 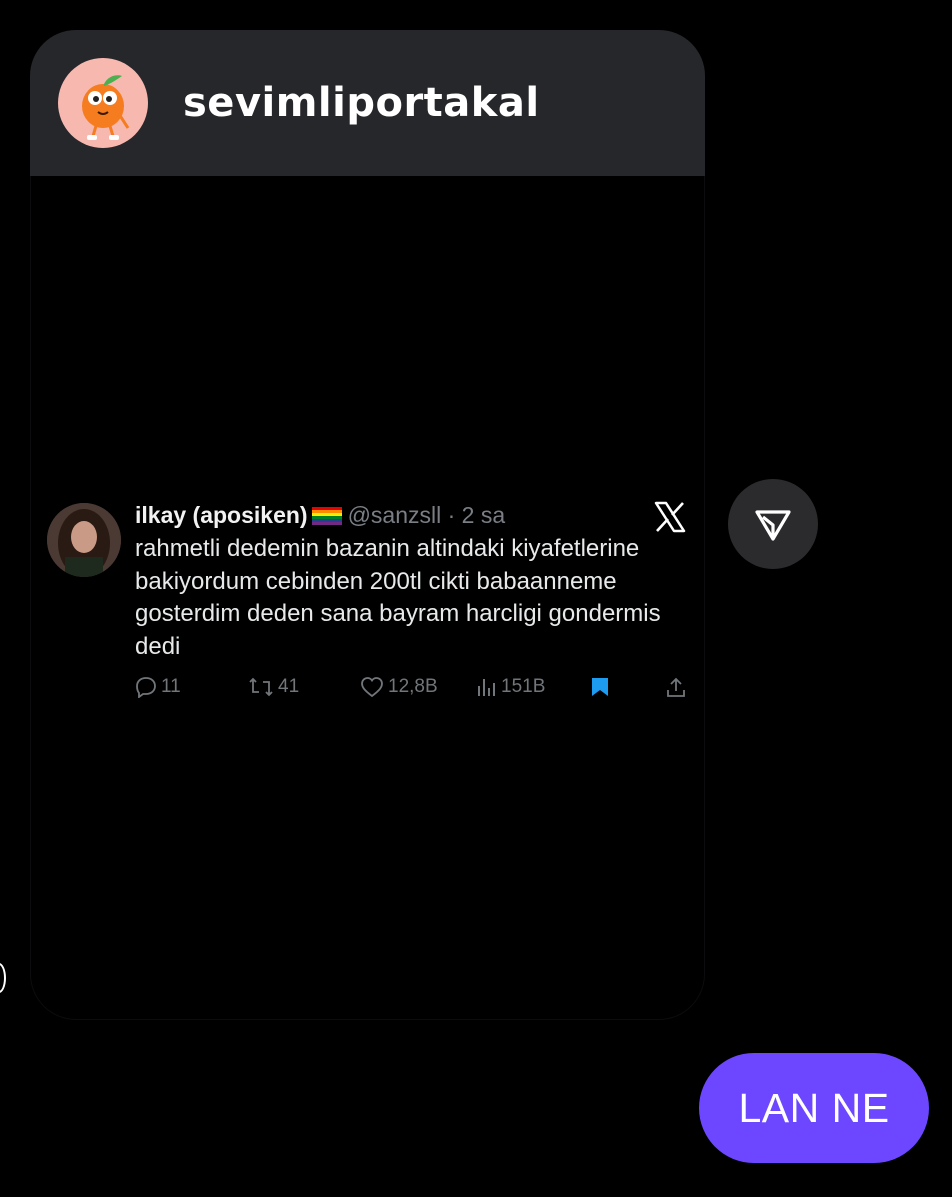 I want to click on bookmark-action, so click(x=600, y=687).